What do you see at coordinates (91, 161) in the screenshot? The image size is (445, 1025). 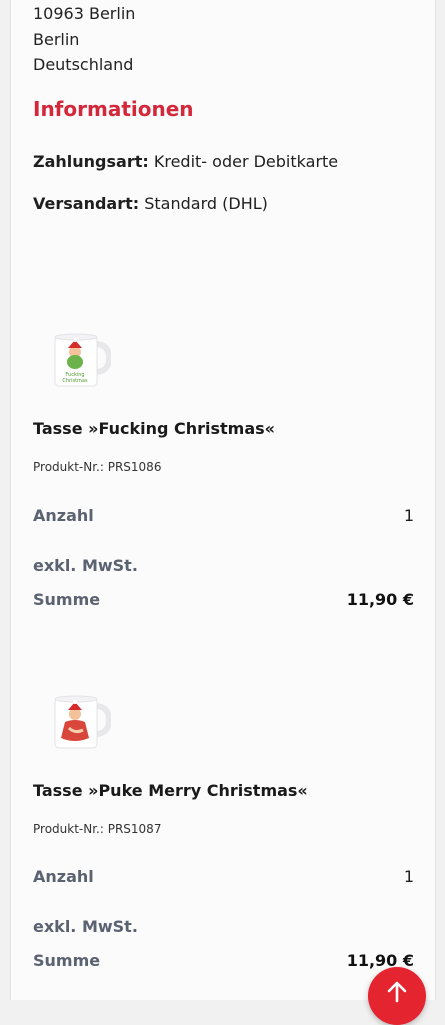 I see `payment-label: Zahlungsart:` at bounding box center [91, 161].